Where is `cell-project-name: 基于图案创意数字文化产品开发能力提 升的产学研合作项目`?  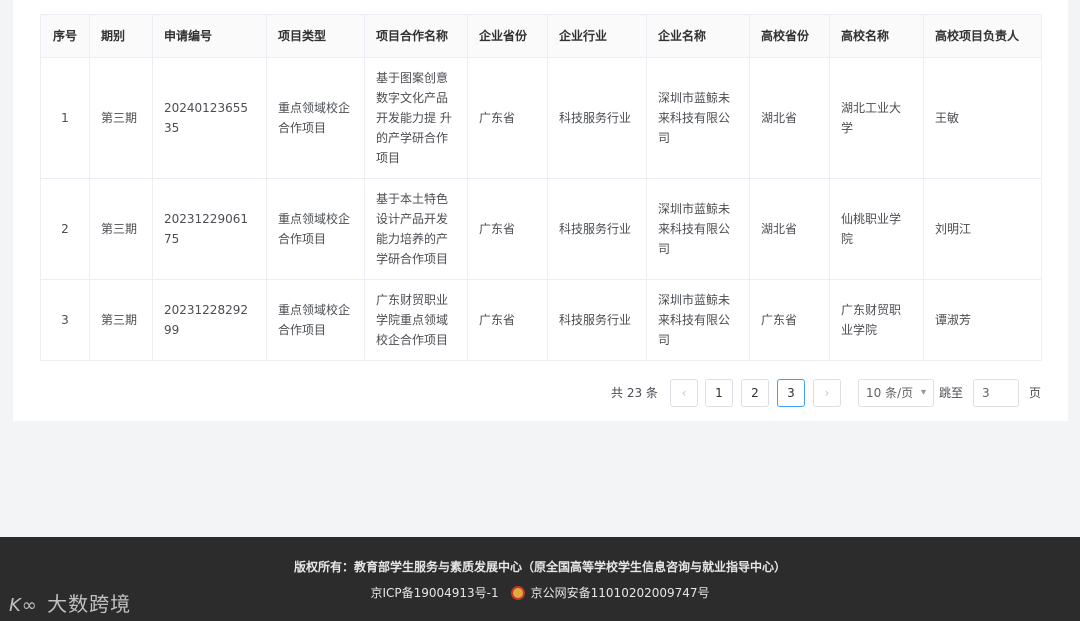
cell-project-name: 基于图案创意数字文化产品开发能力提 升的产学研合作项目 is located at coordinates (416, 118).